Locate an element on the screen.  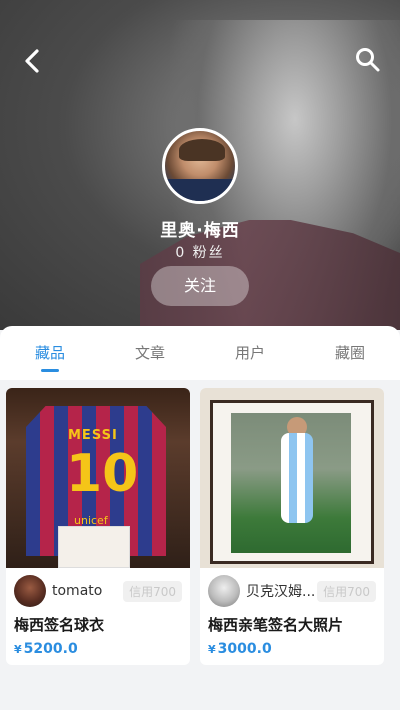
back-button is located at coordinates (33, 61).